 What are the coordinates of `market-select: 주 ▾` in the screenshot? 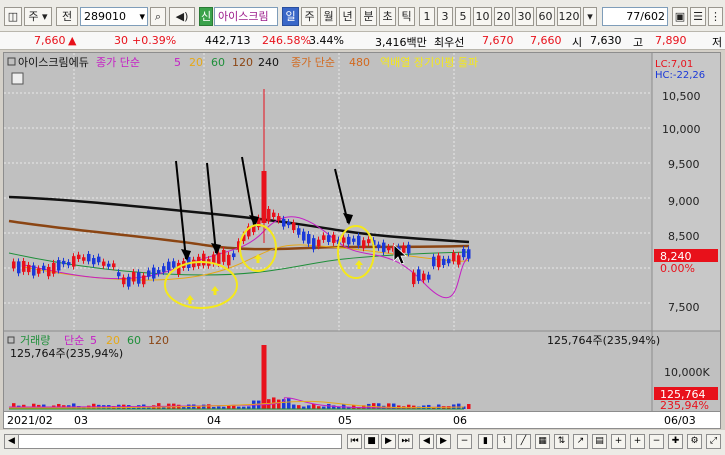 It's located at (38, 16).